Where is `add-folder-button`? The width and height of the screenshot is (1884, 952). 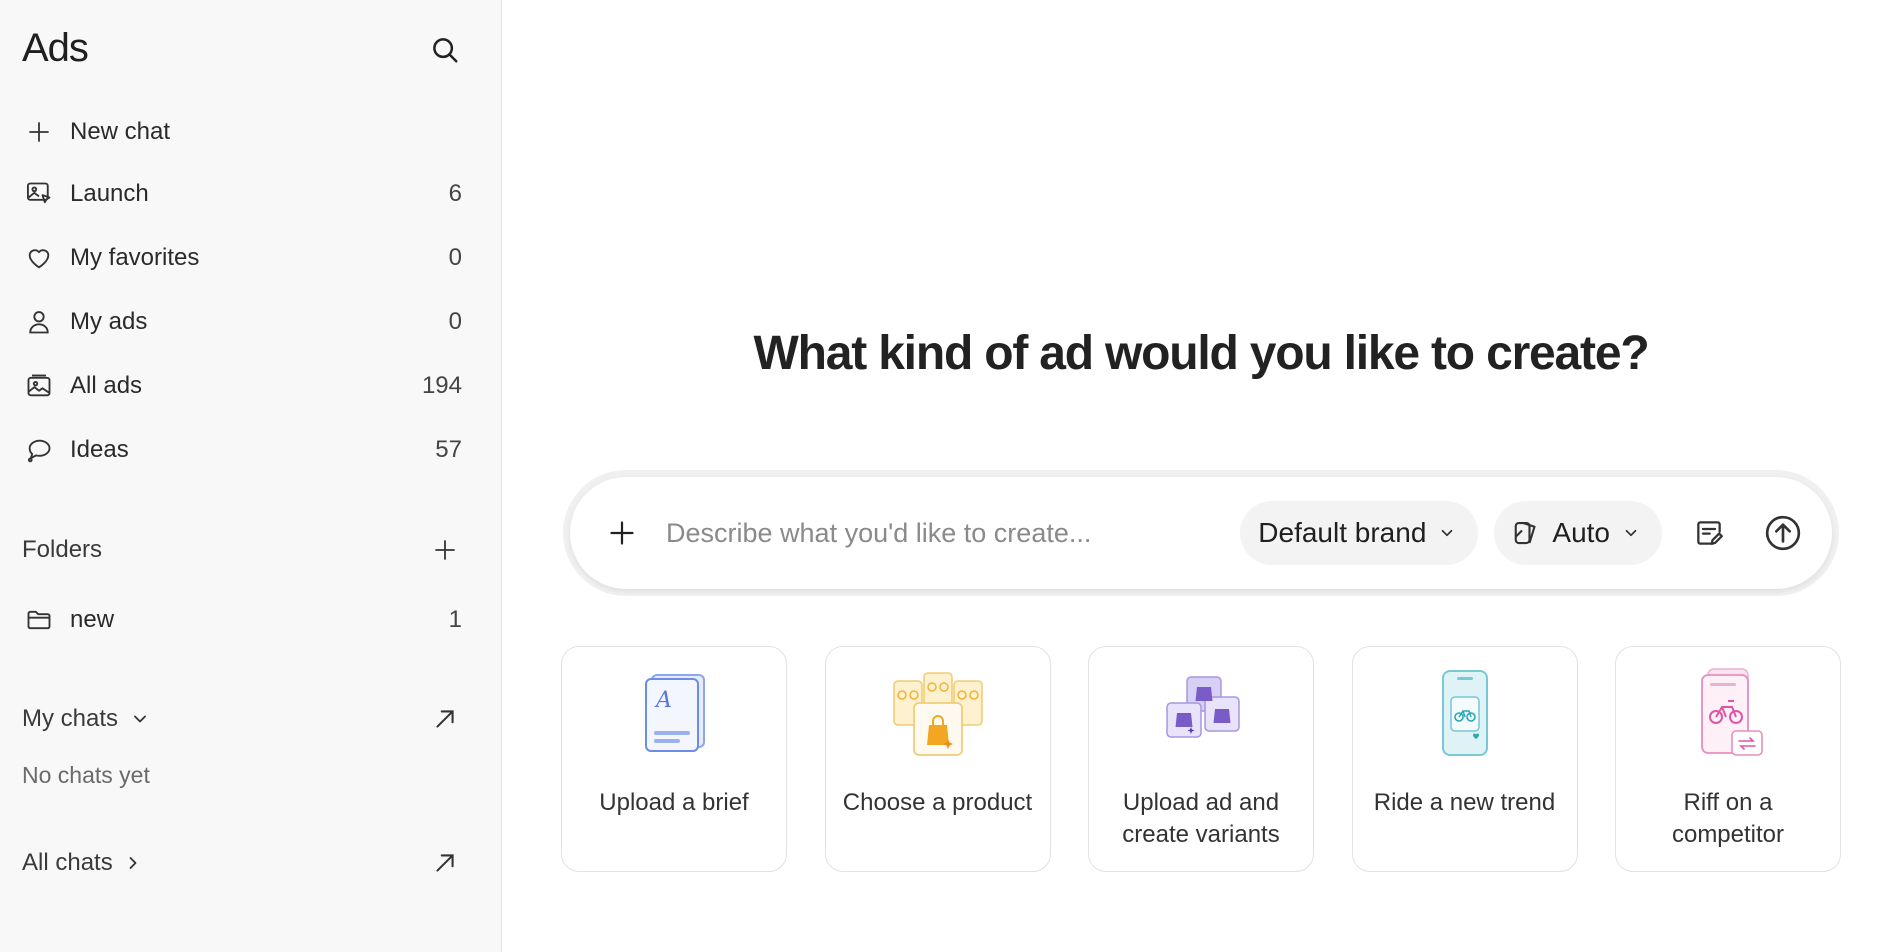 add-folder-button is located at coordinates (445, 550).